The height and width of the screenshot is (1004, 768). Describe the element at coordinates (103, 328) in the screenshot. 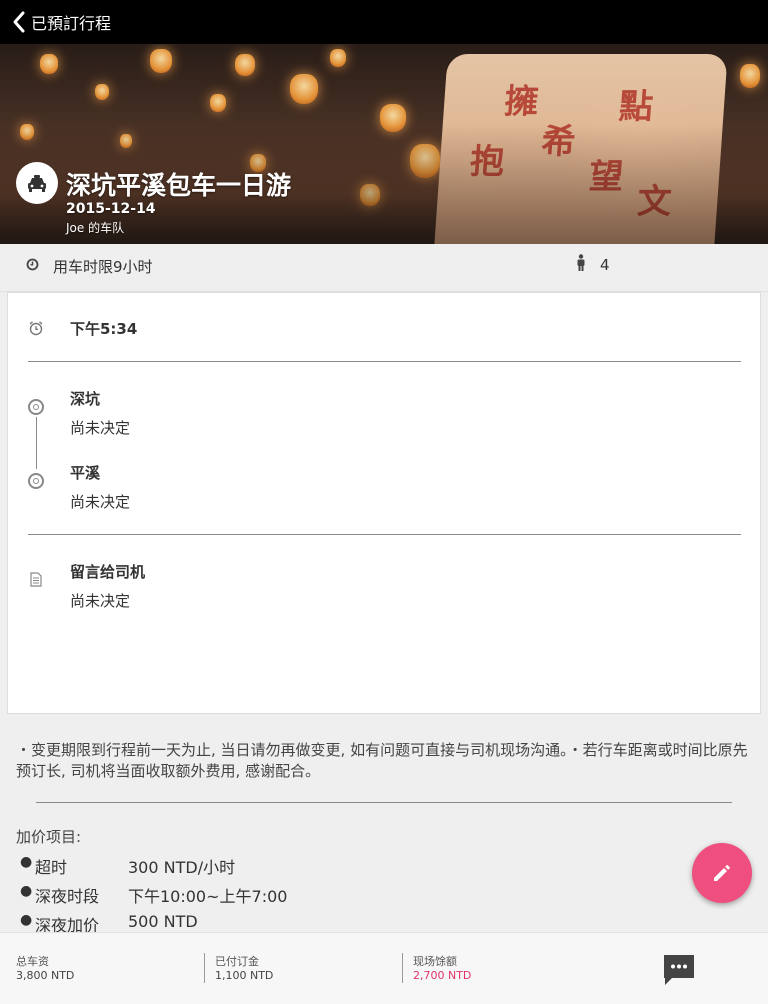

I see `pickup-time: 下午5:34` at that location.